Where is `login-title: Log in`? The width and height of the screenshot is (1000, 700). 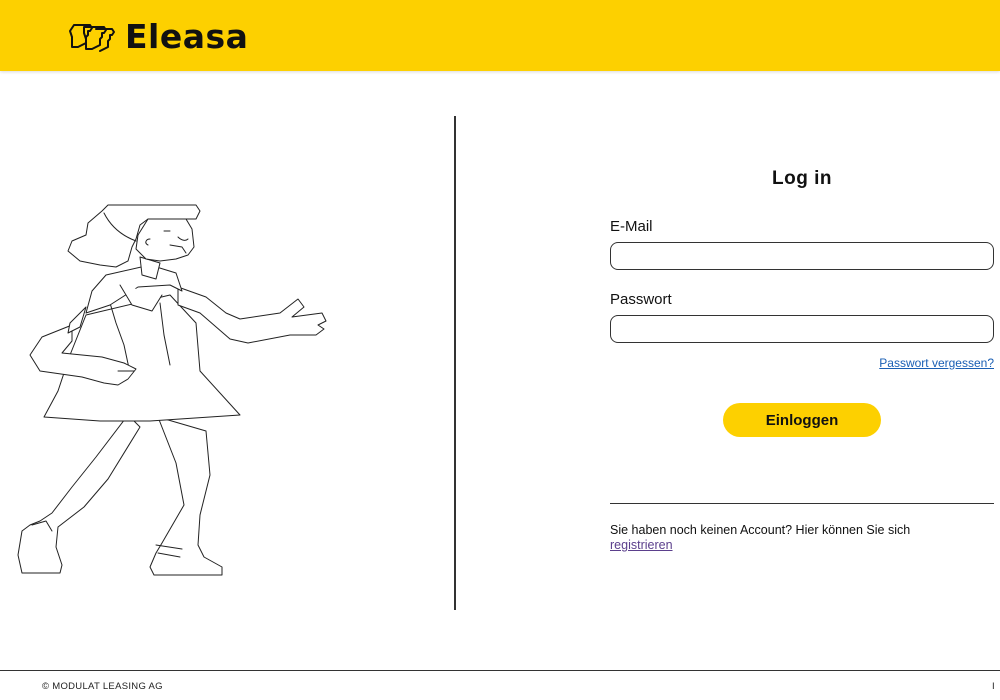 login-title: Log in is located at coordinates (802, 178).